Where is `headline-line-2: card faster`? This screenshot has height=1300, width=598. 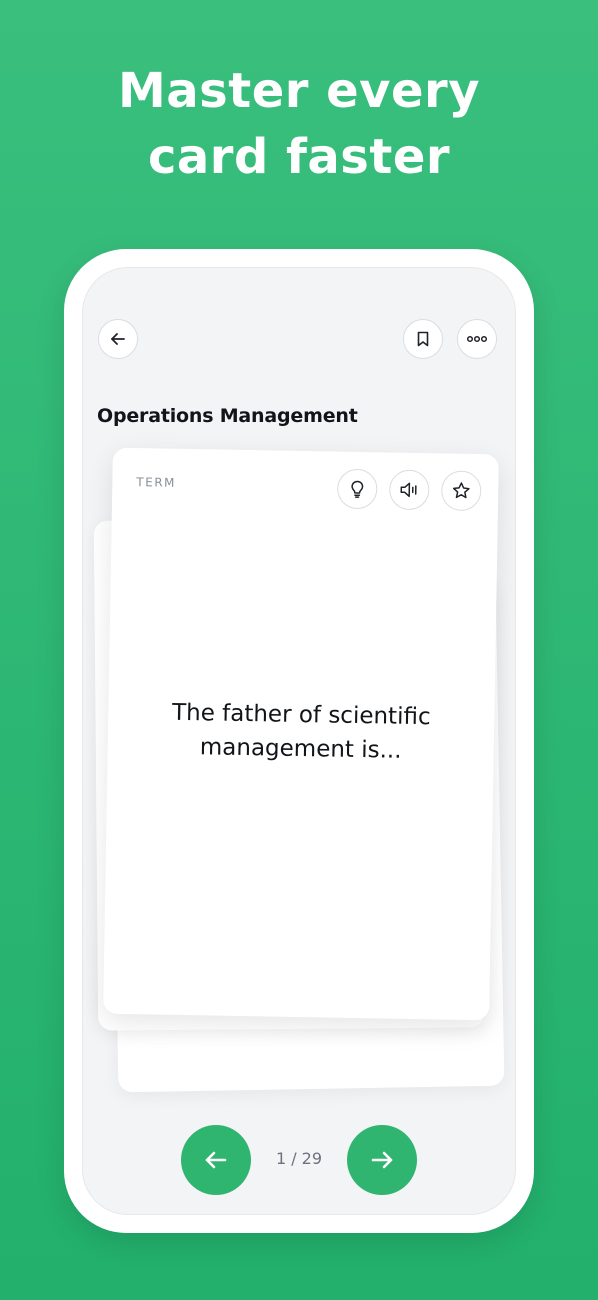
headline-line-2: card faster is located at coordinates (299, 157).